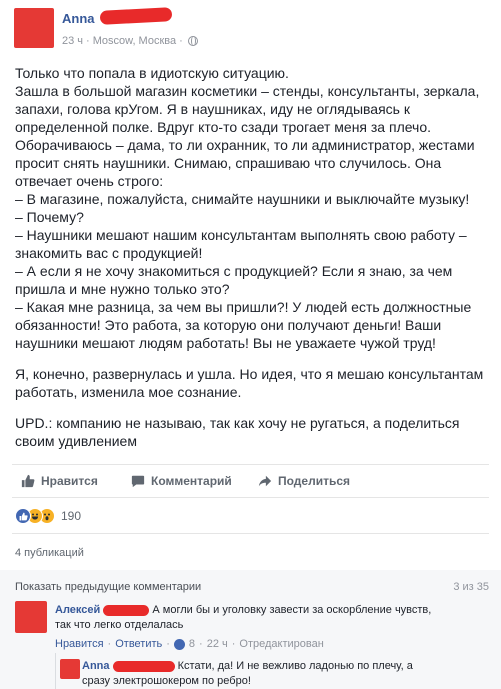 The width and height of the screenshot is (501, 689). Describe the element at coordinates (166, 681) in the screenshot. I see `comment-text: сразу электрошокером по ребро!` at that location.